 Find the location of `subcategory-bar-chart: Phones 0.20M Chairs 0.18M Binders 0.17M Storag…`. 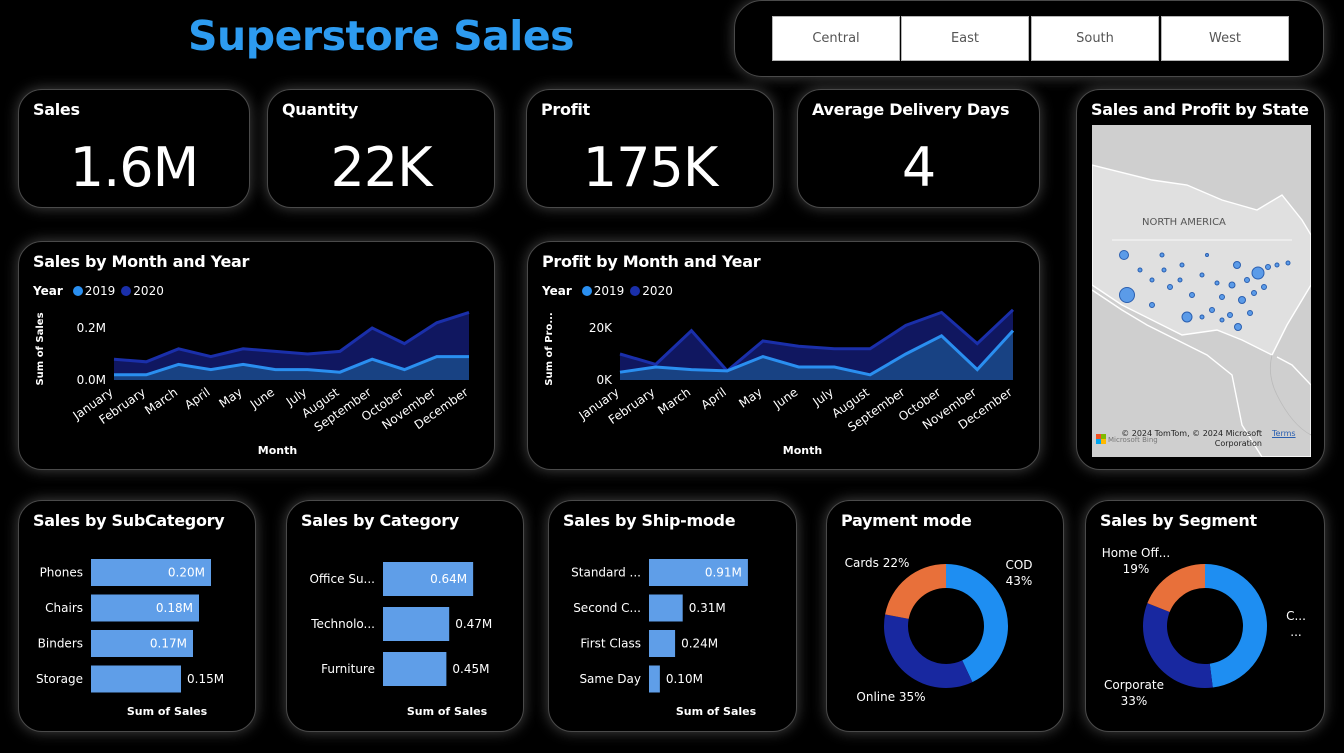

subcategory-bar-chart: Phones 0.20M Chairs 0.18M Binders 0.17M Storag… is located at coordinates (138, 617).